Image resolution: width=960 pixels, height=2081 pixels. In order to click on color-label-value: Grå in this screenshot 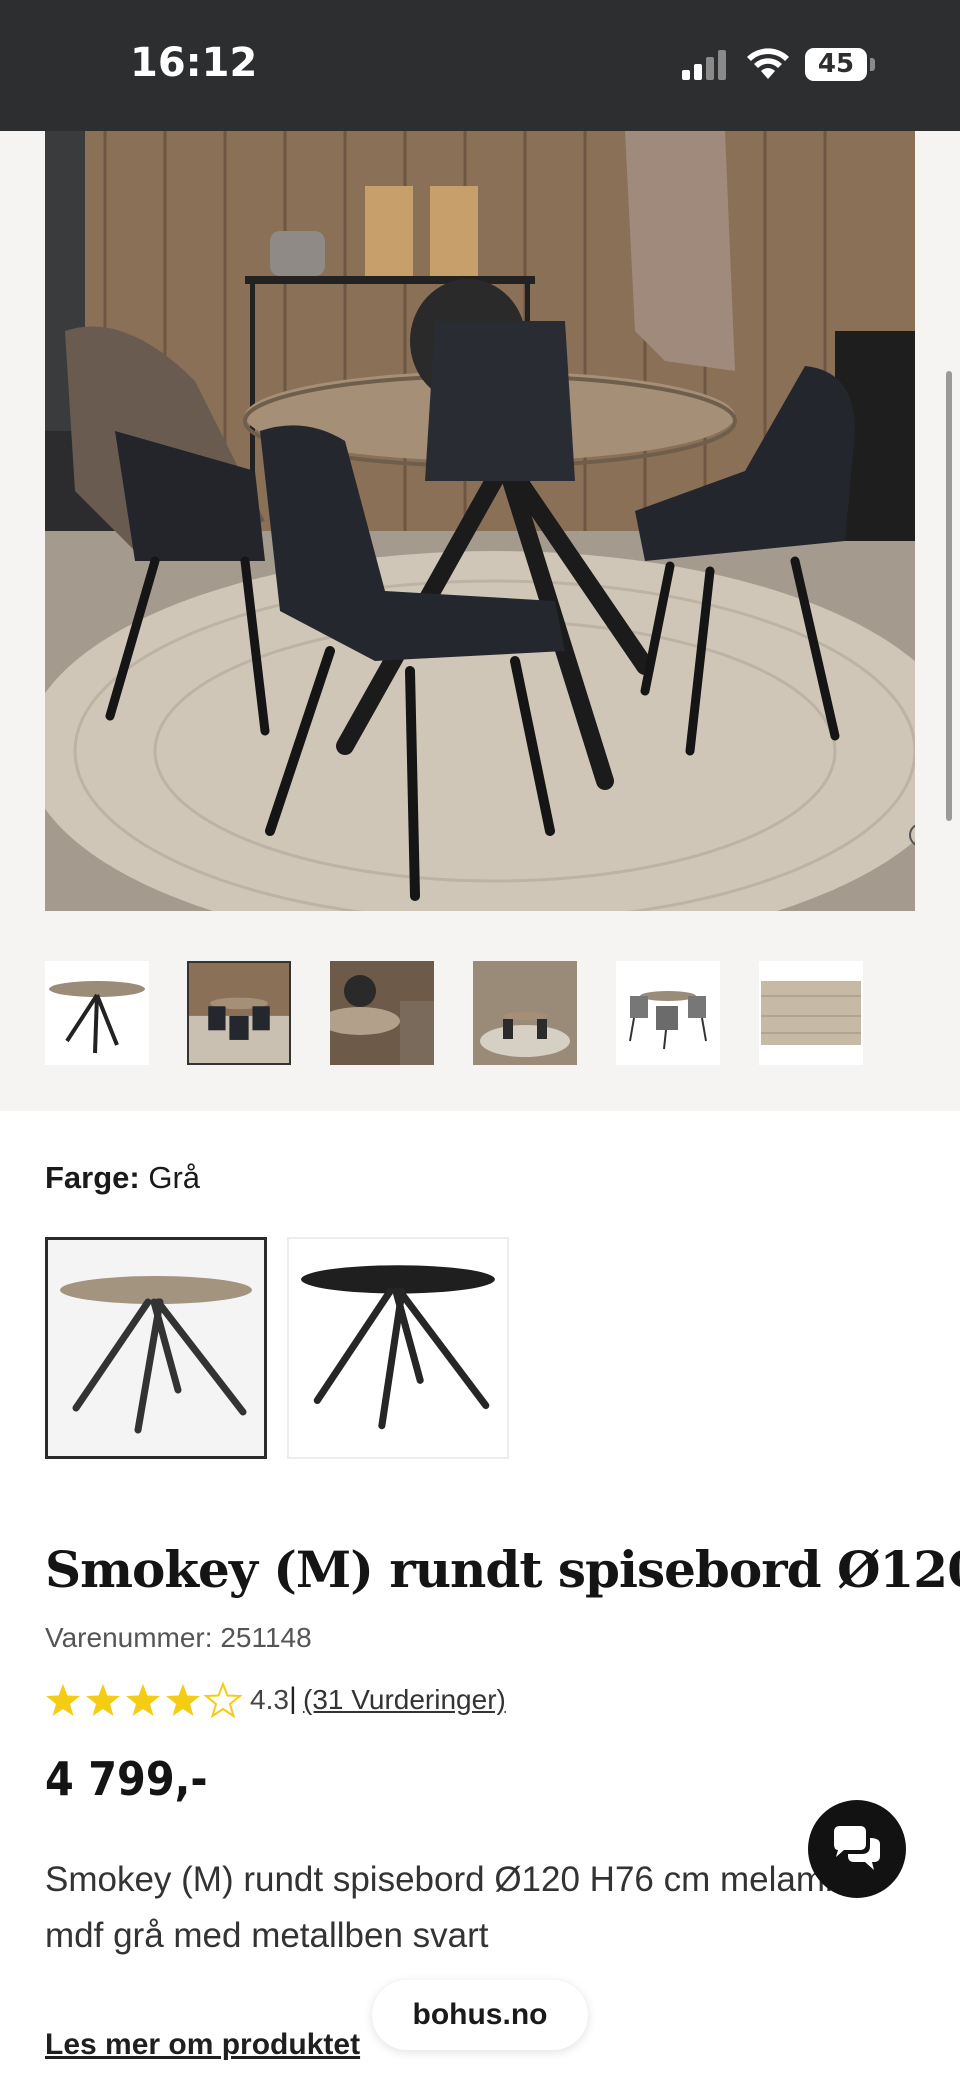, I will do `click(174, 1177)`.